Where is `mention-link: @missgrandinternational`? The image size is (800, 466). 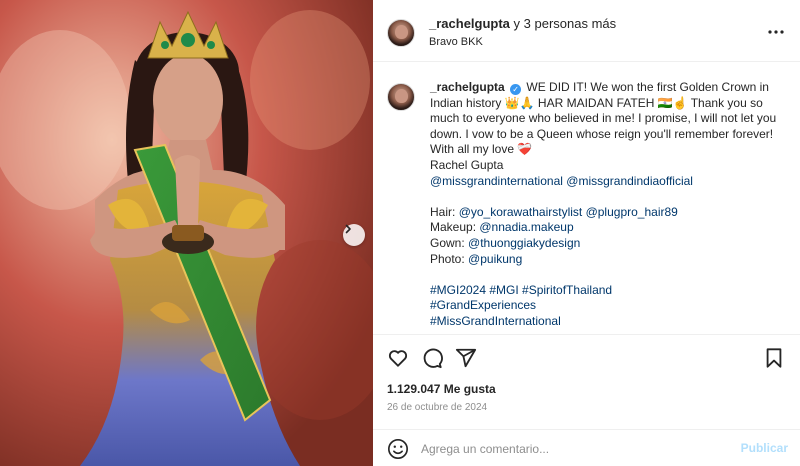
mention-link: @missgrandinternational is located at coordinates (496, 181).